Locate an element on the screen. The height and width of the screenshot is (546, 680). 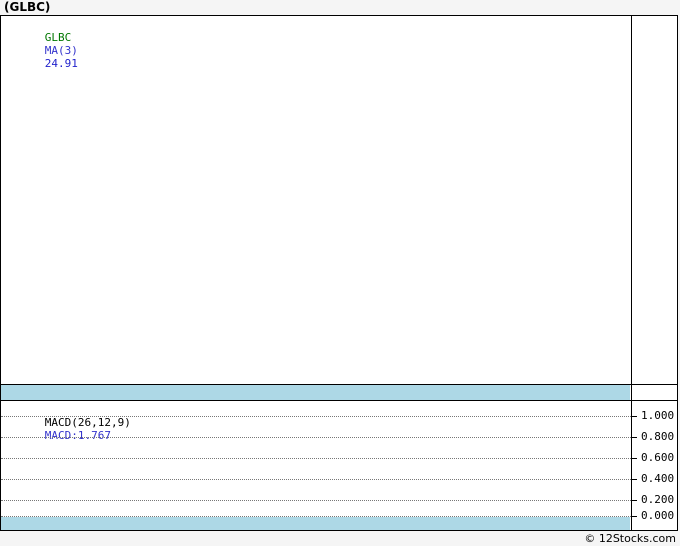
axis-tick-label: 1.000 is located at coordinates (658, 415).